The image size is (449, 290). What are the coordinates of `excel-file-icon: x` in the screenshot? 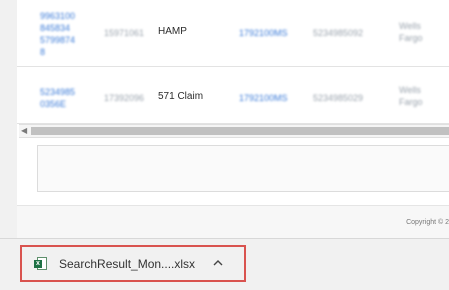 It's located at (40, 263).